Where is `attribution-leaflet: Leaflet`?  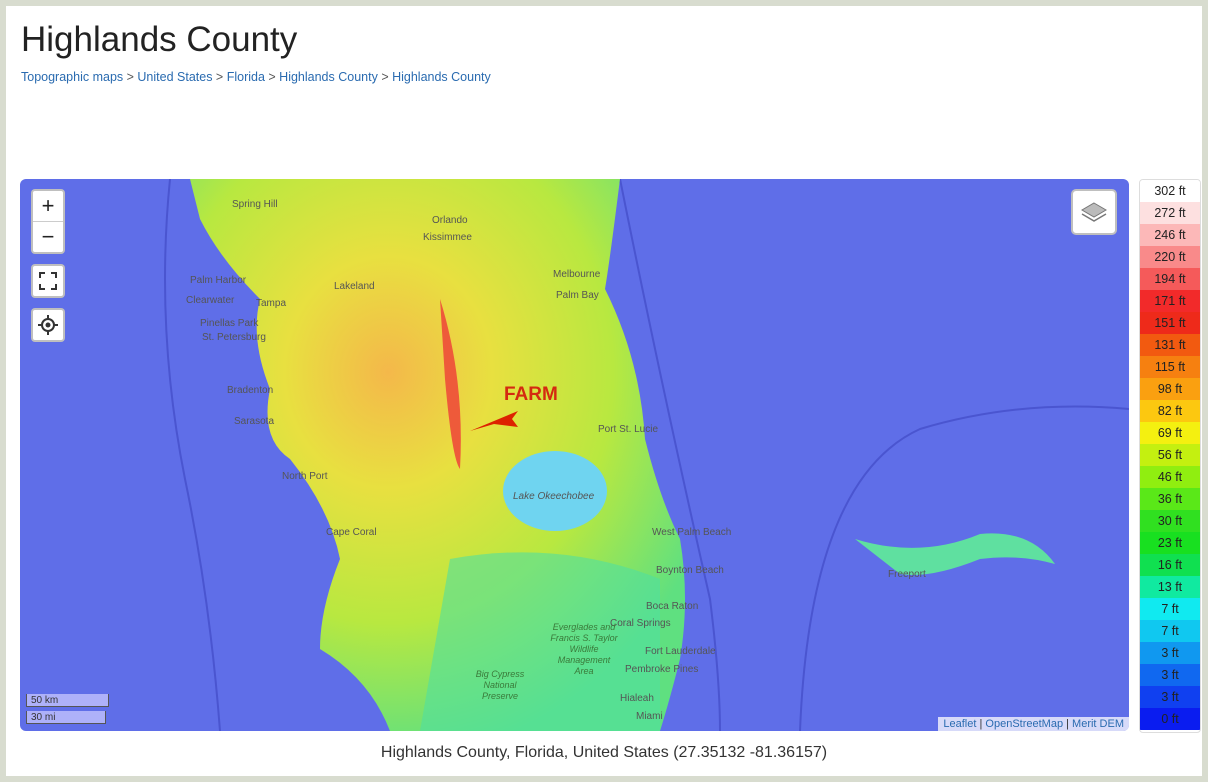
attribution-leaflet: Leaflet is located at coordinates (959, 724).